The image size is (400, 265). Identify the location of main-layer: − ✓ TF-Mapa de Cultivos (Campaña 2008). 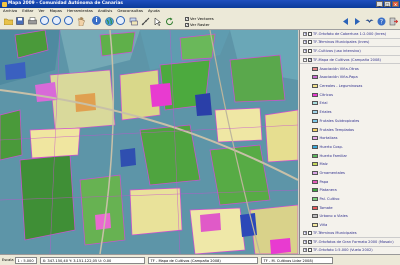
(350, 60).